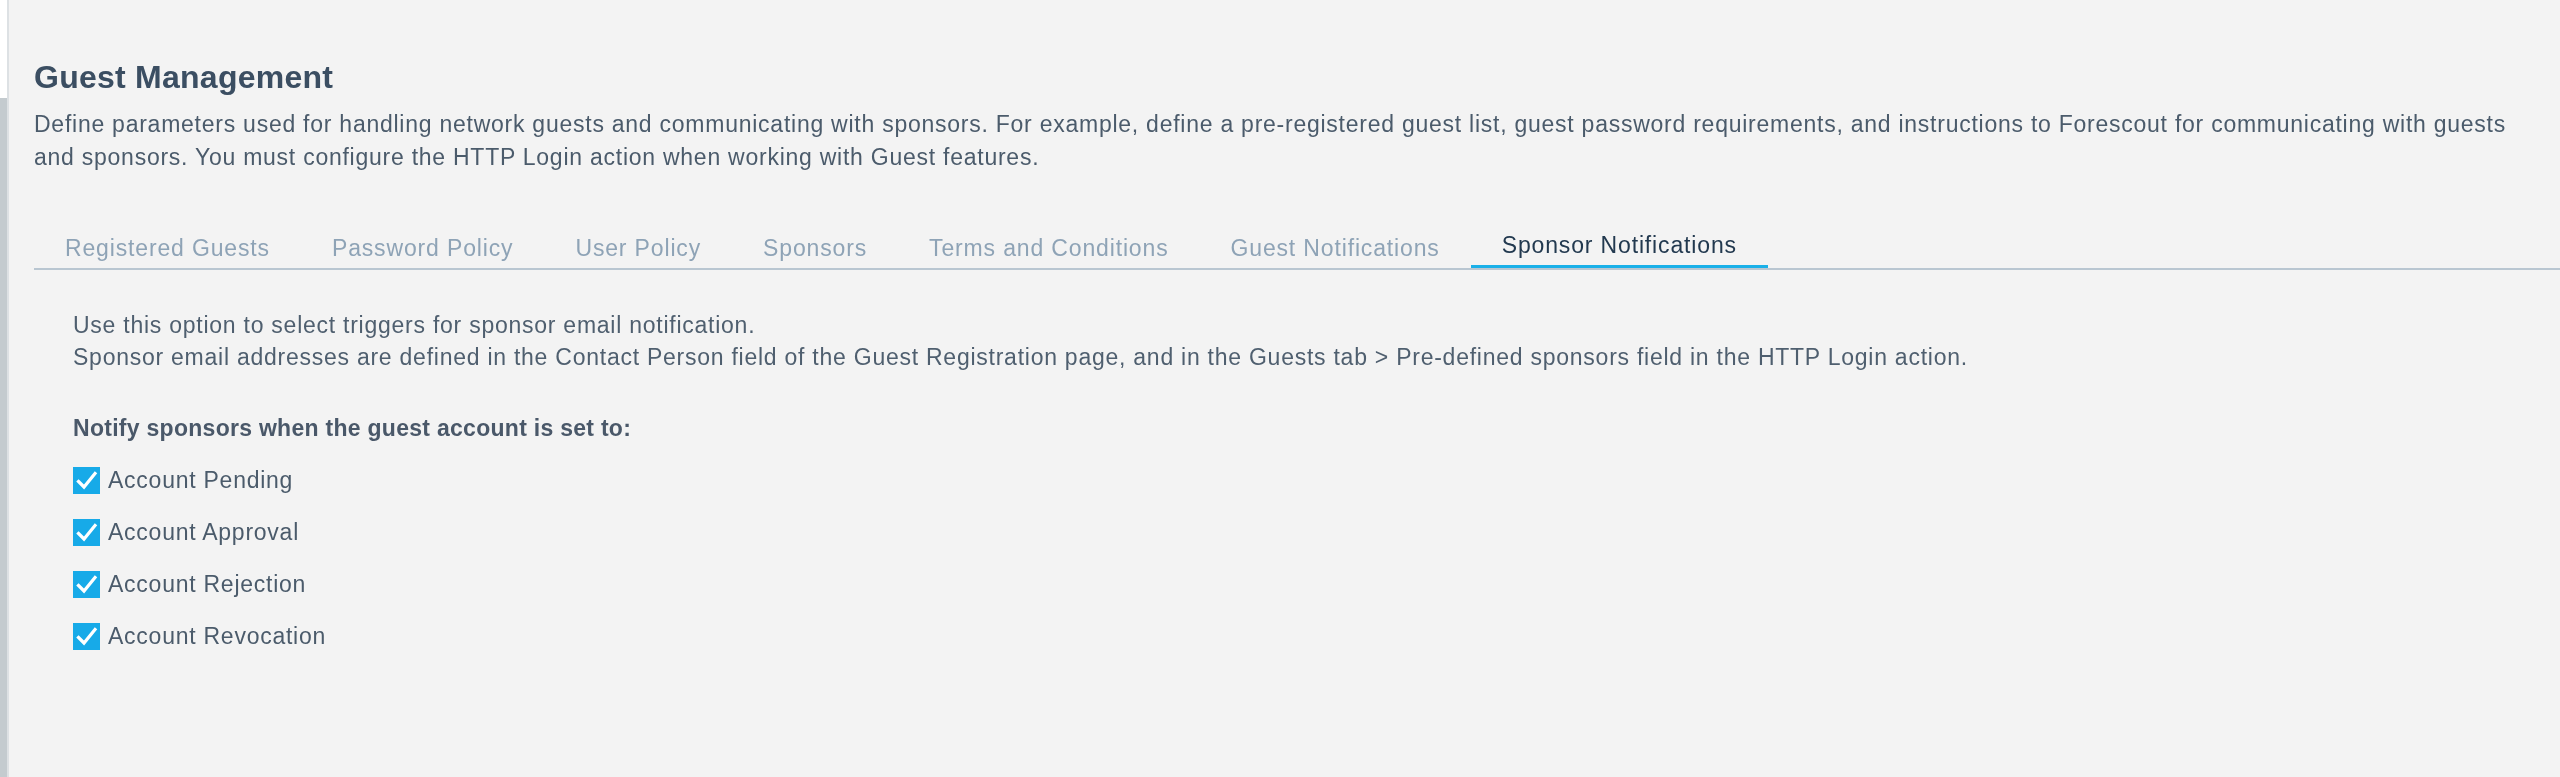 The image size is (2560, 777). Describe the element at coordinates (1335, 248) in the screenshot. I see `tab: Guest Notifications` at that location.